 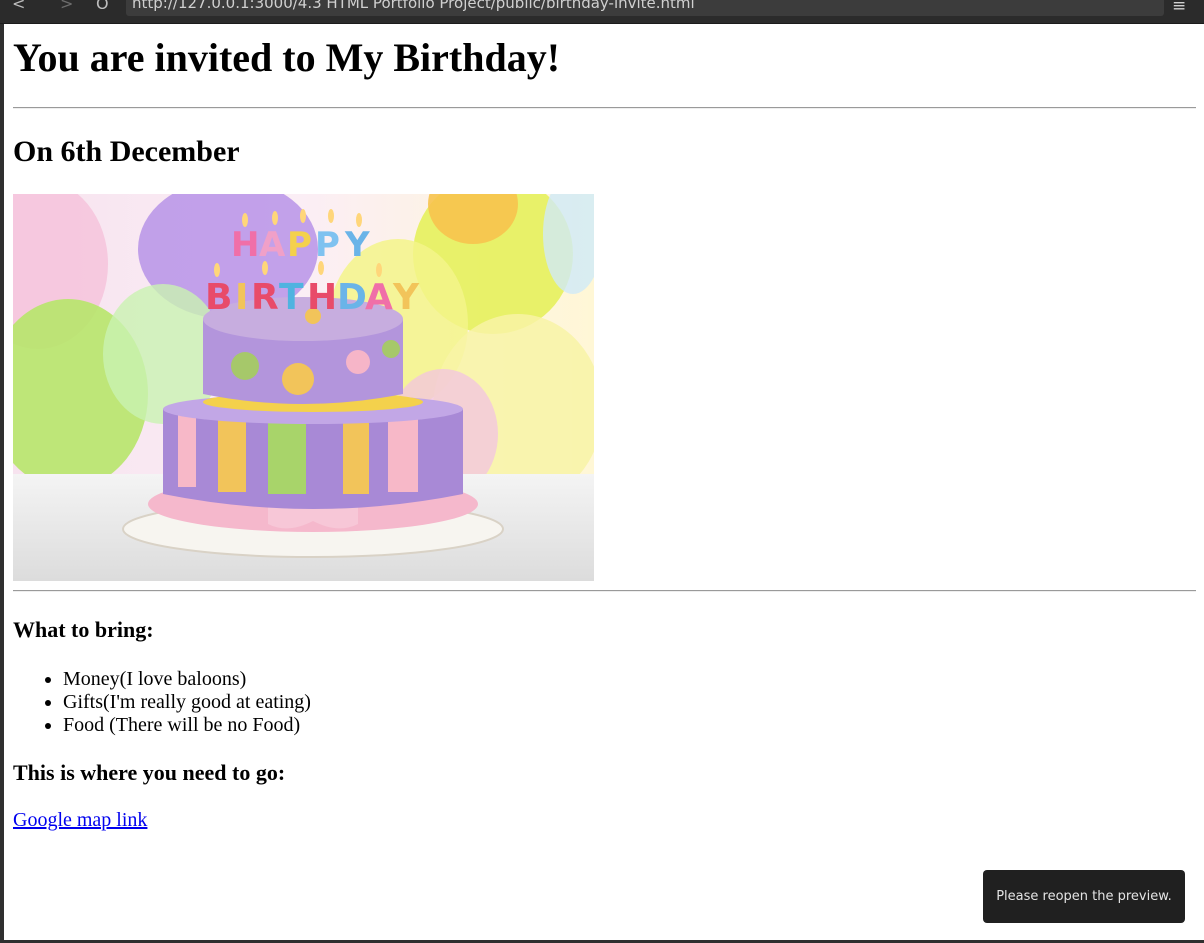 I want to click on back-arrow-icon: <, so click(x=18, y=6).